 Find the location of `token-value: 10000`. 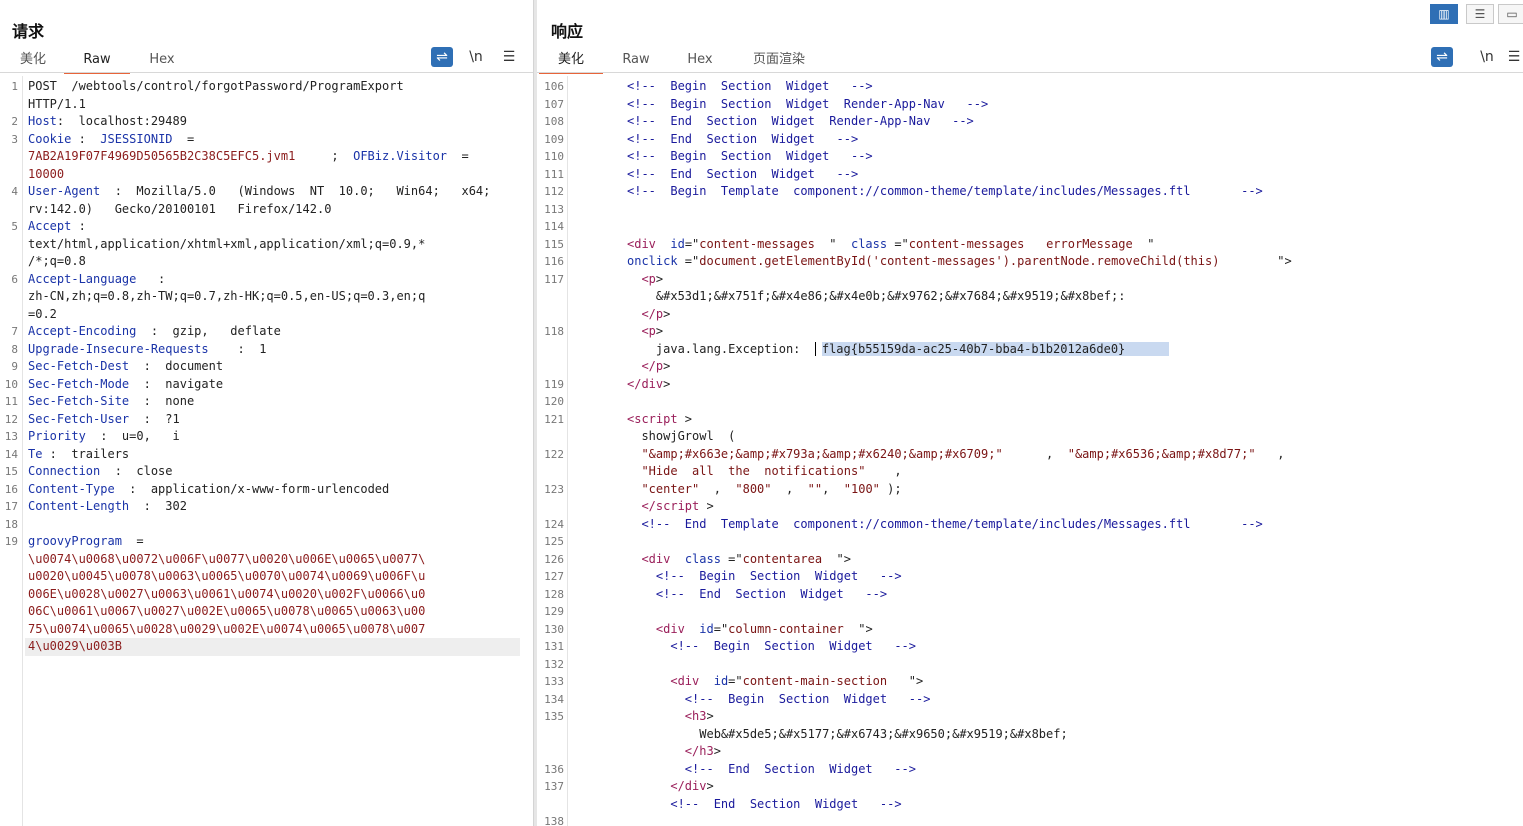

token-value: 10000 is located at coordinates (46, 173).